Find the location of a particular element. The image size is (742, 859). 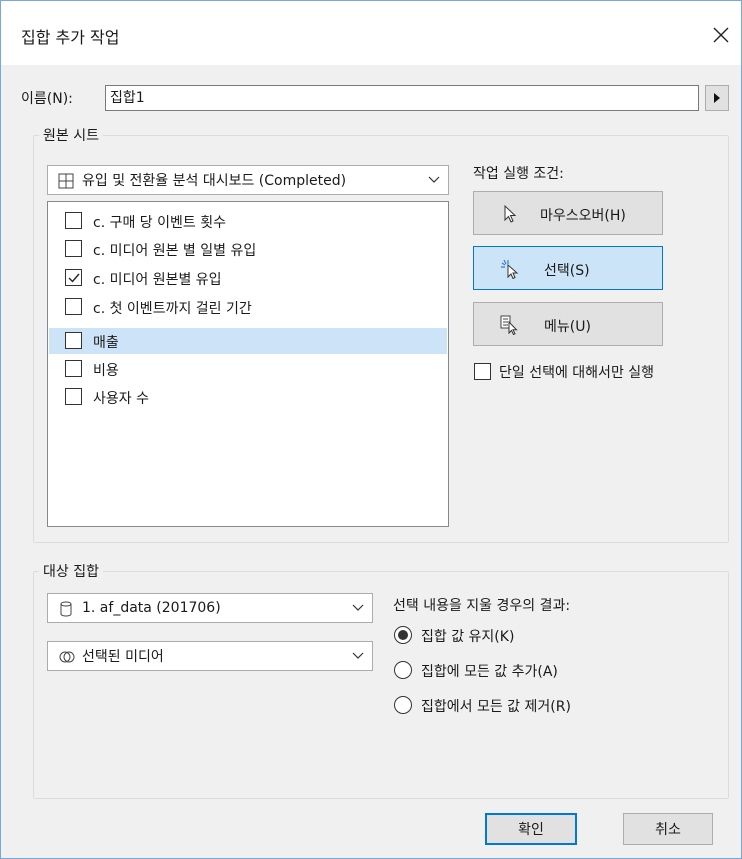

list-item-label: c. 구매 당 이벤트 횟수 is located at coordinates (159, 223).